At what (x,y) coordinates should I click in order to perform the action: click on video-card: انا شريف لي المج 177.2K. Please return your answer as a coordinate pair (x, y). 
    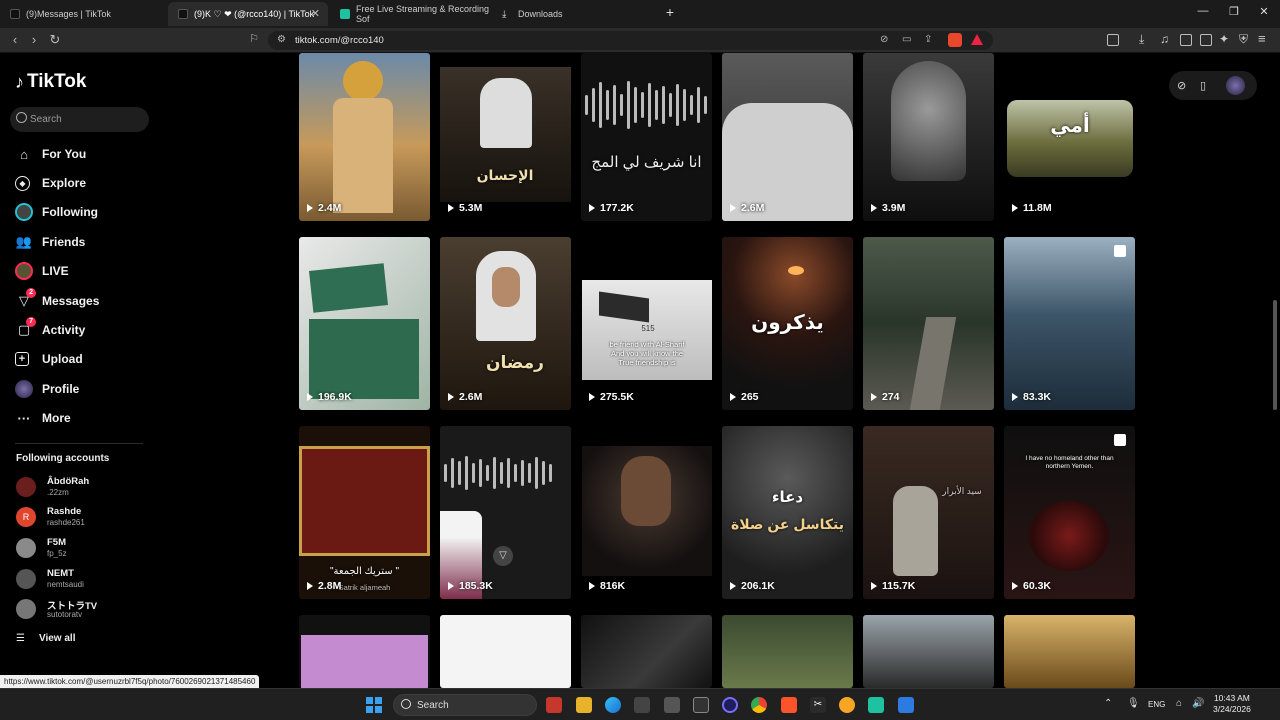
    Looking at the image, I should click on (646, 137).